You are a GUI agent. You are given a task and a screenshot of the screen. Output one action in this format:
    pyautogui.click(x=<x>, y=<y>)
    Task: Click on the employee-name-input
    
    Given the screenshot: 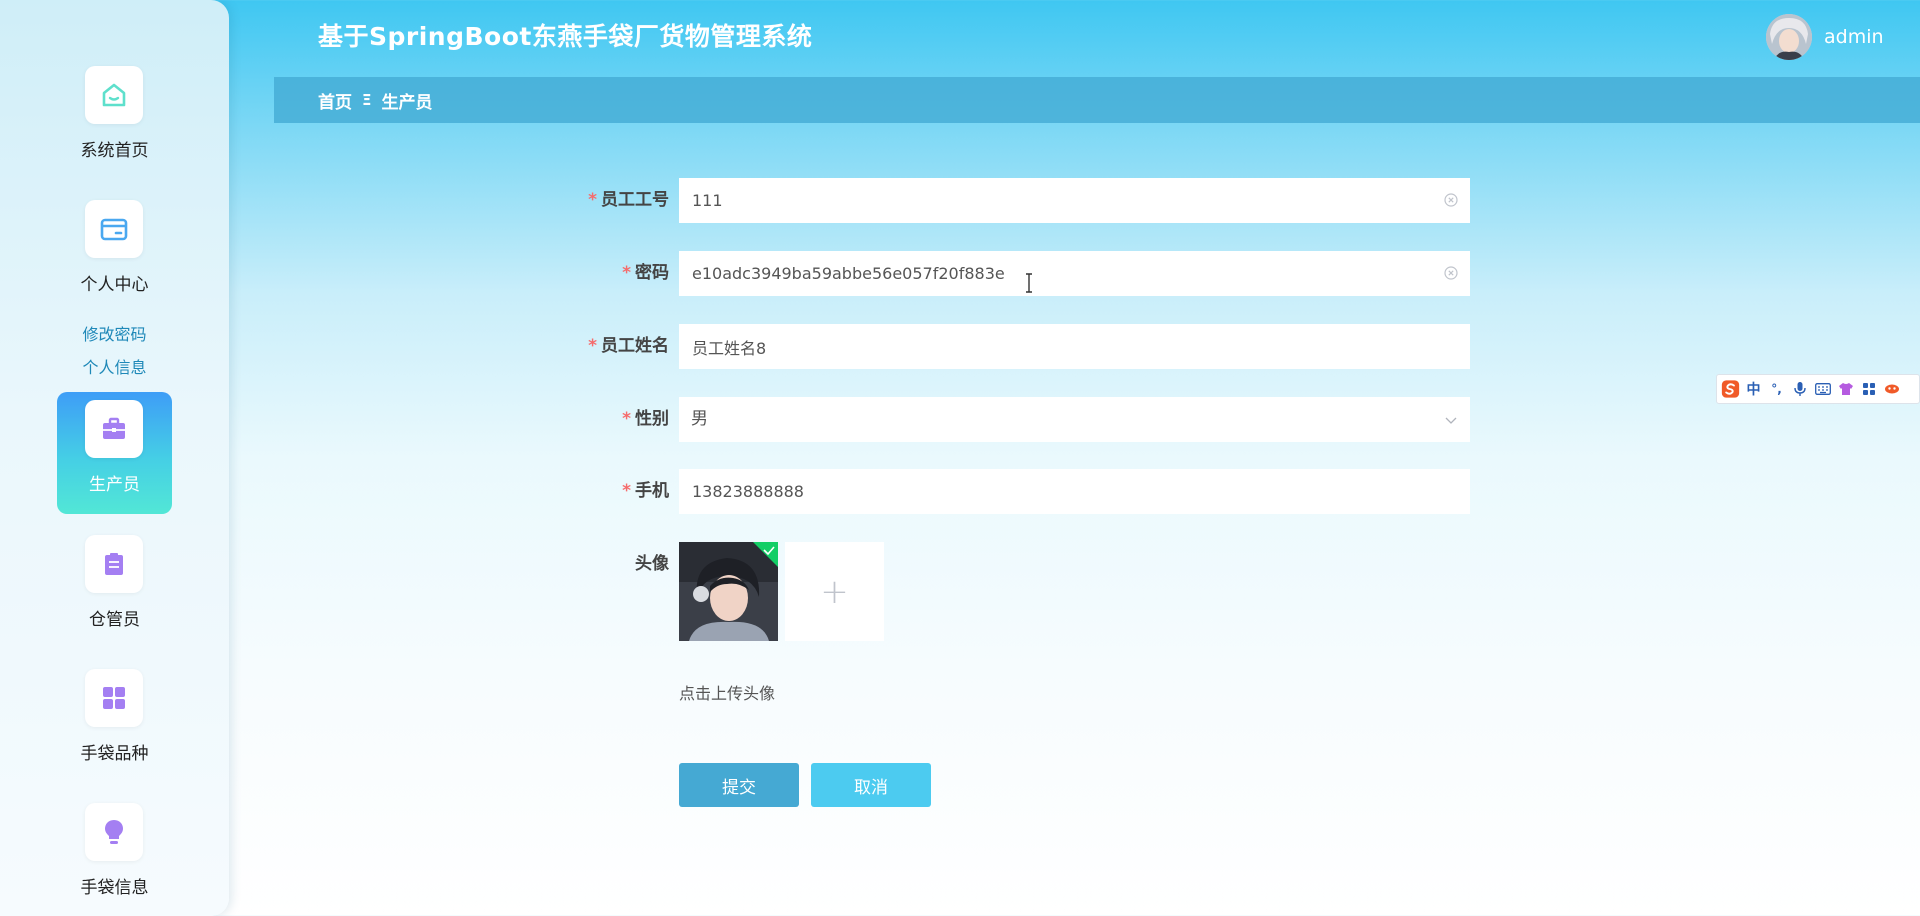 What is the action you would take?
    pyautogui.click(x=1074, y=346)
    